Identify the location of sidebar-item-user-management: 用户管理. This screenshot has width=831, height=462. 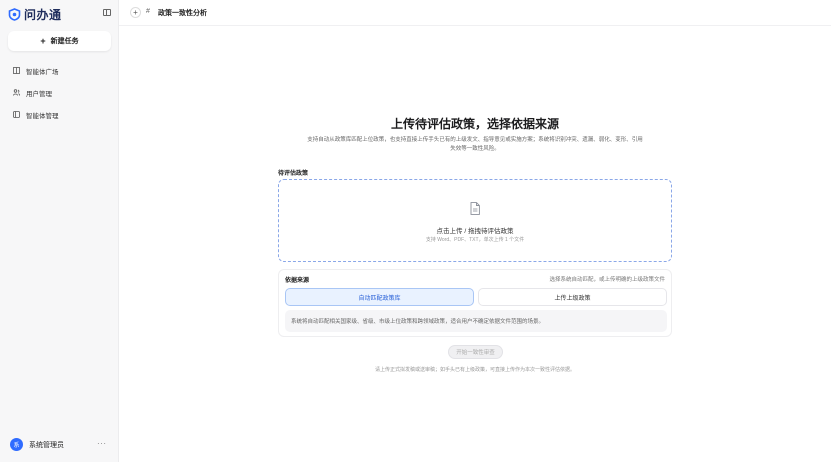
(36, 92).